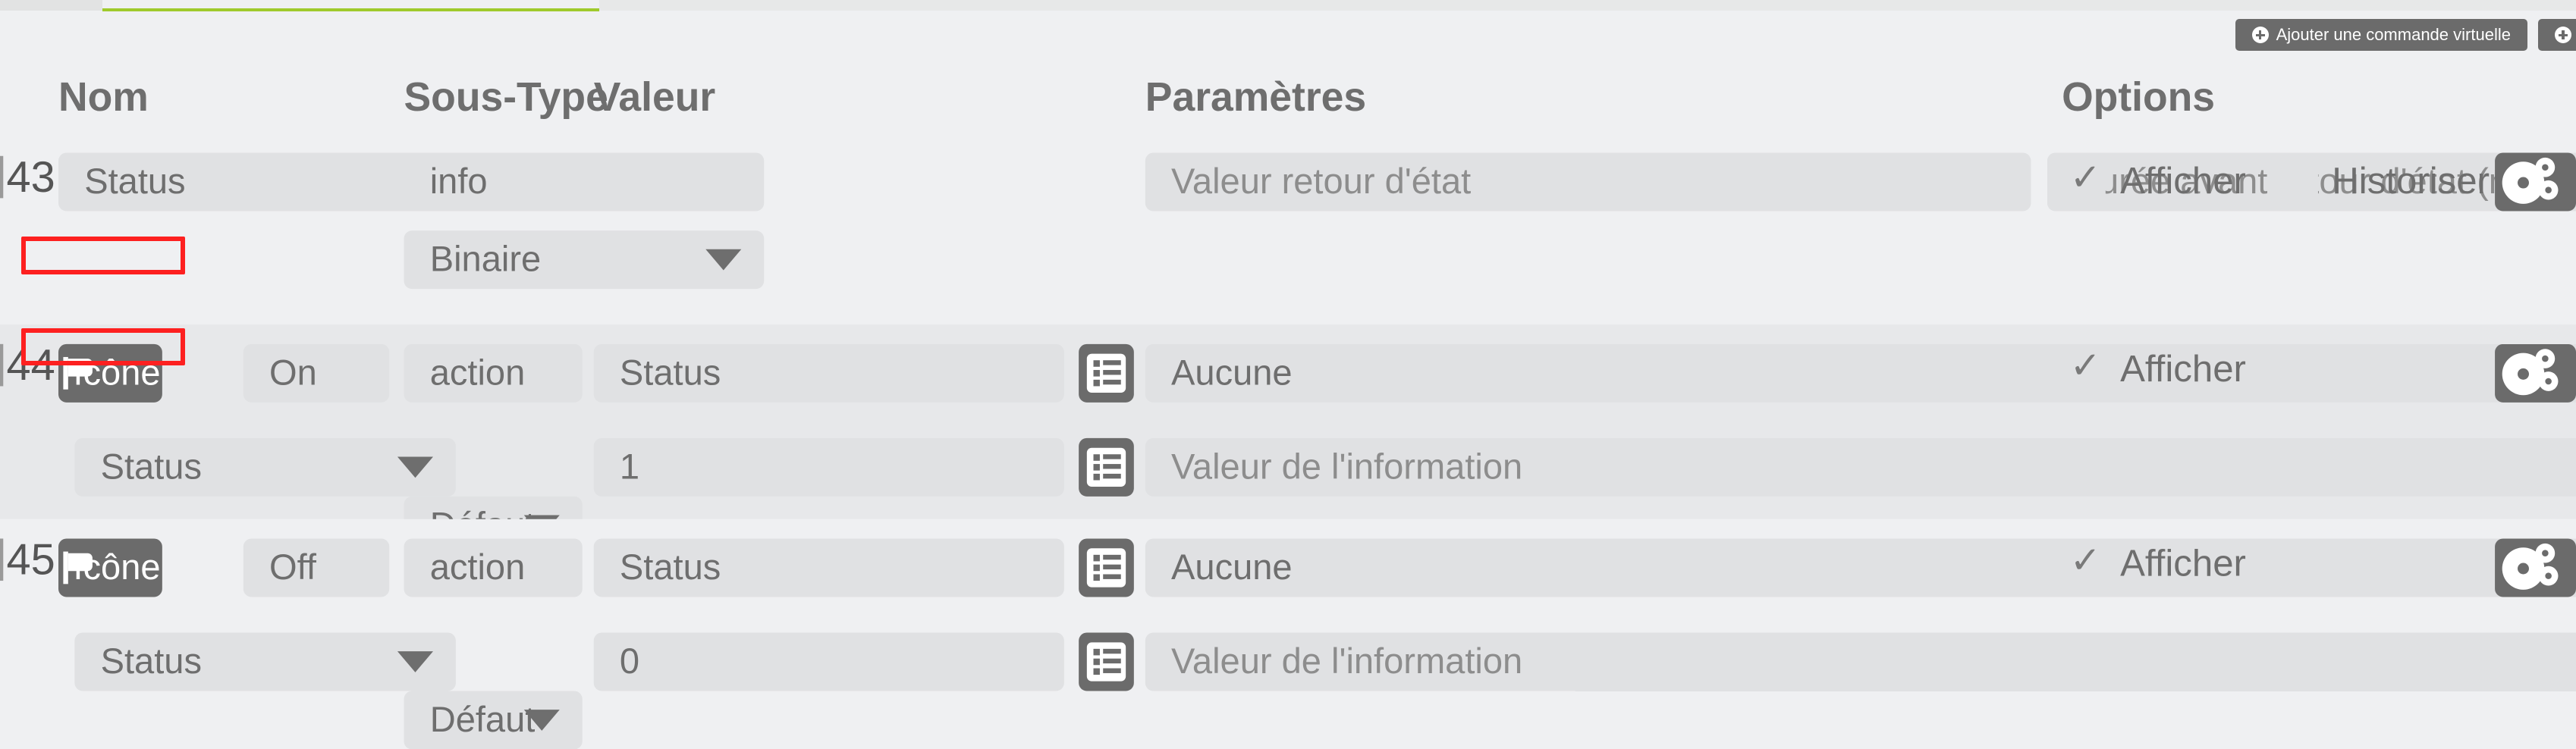 This screenshot has width=2576, height=749. I want to click on state-field: Off, so click(316, 567).